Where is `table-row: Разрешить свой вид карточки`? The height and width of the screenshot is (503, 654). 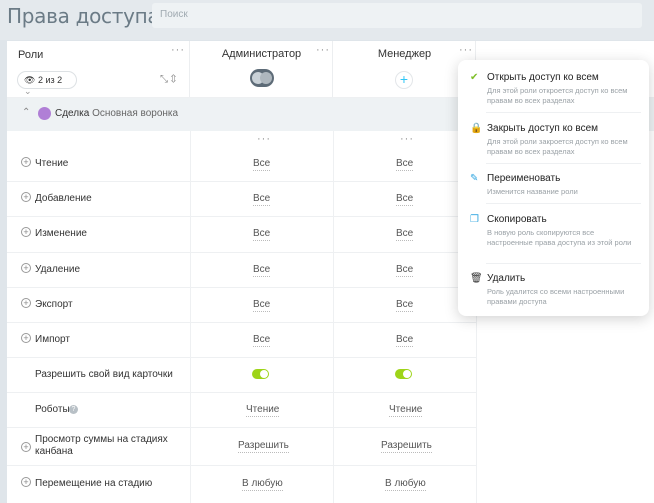
table-row: Разрешить свой вид карточки is located at coordinates (241, 374).